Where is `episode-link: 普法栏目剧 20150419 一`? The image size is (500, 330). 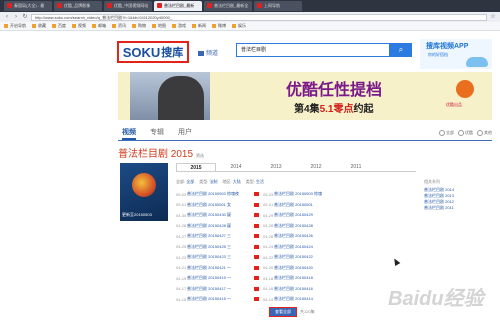 episode-link: 普法栏目剧 20150419 一 is located at coordinates (220, 278).